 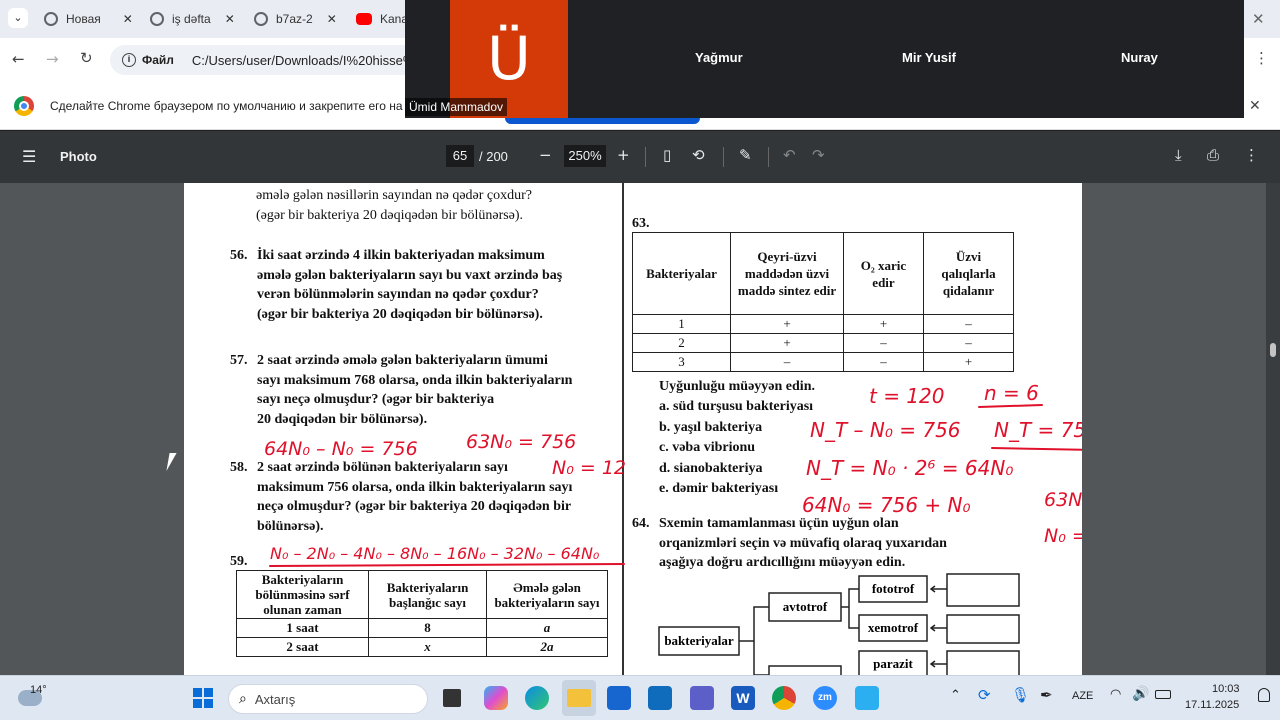 I want to click on copilot-icon, so click(x=496, y=698).